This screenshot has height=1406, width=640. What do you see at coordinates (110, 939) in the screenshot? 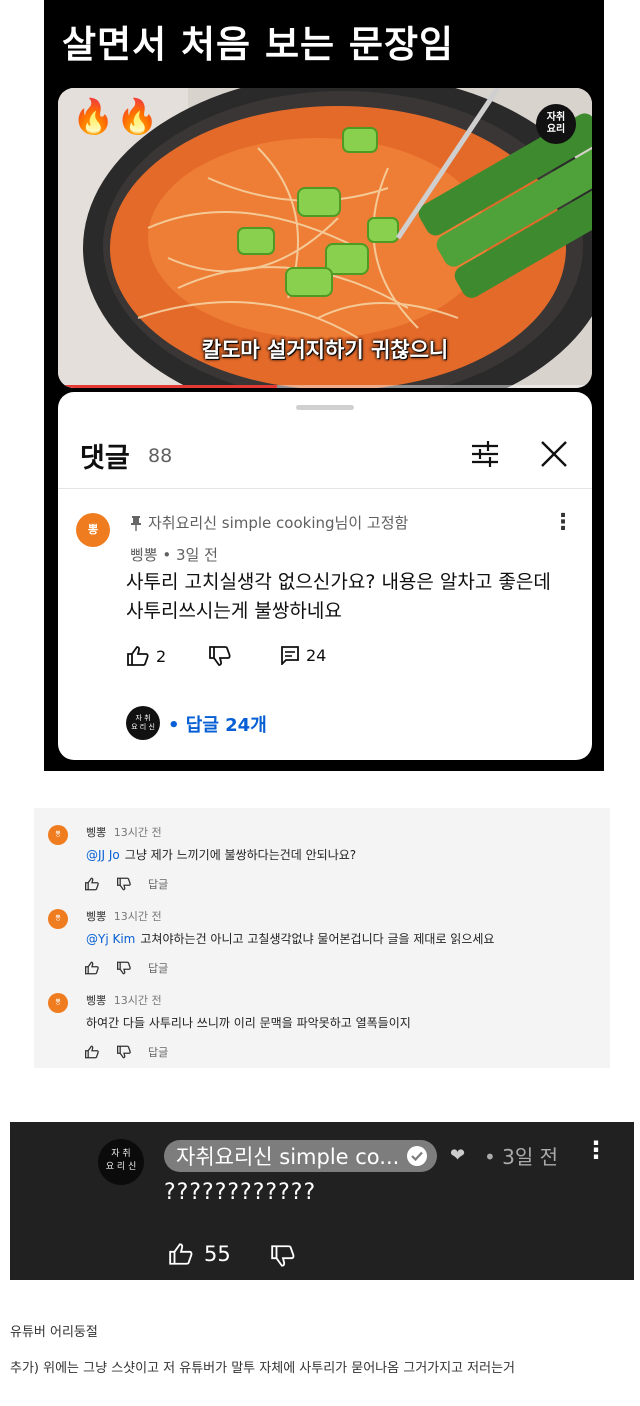
I see `mention-link: @Yj Kim` at bounding box center [110, 939].